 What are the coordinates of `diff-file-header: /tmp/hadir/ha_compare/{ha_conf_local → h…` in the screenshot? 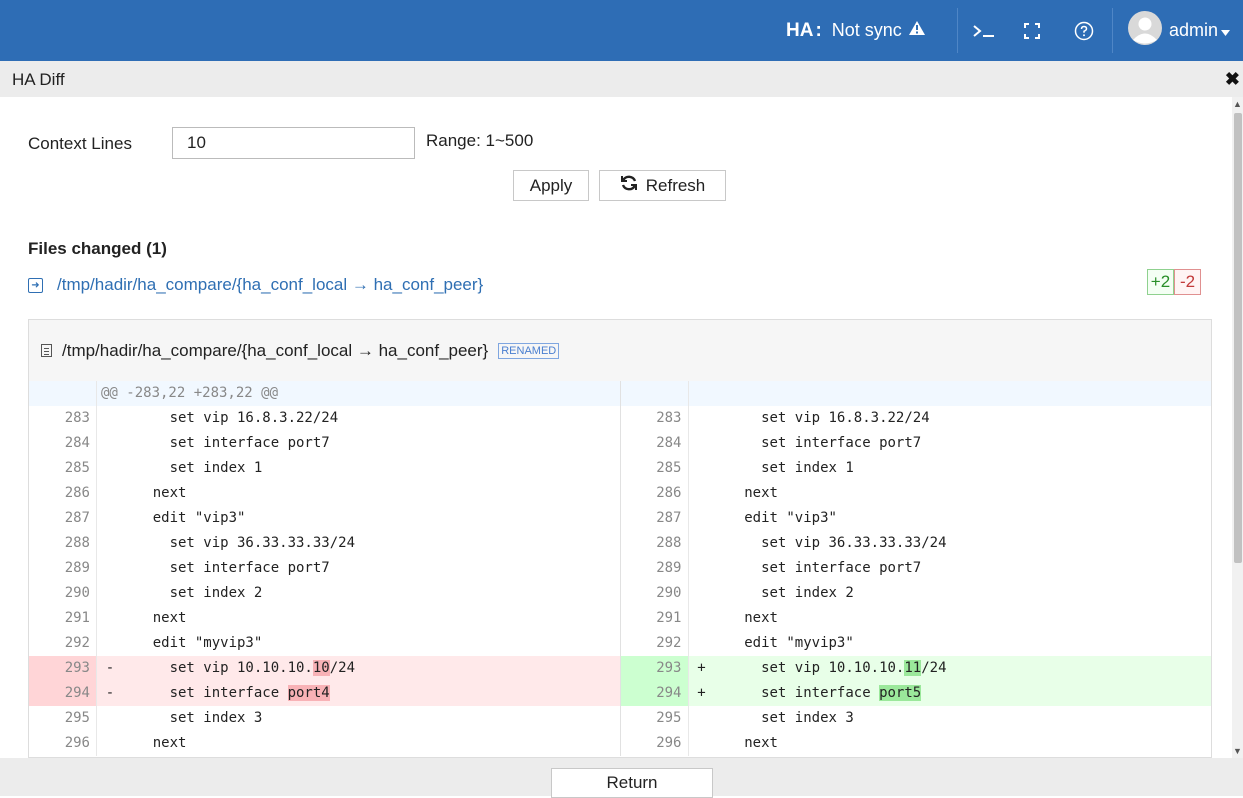 It's located at (620, 351).